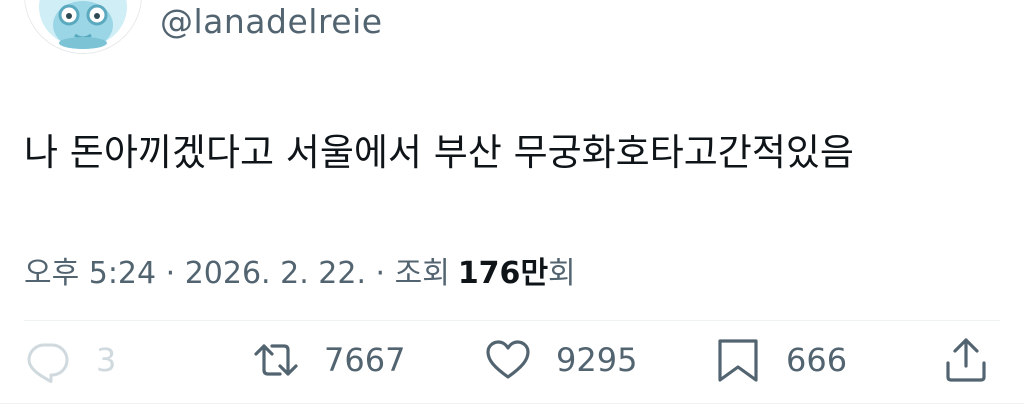  I want to click on action-bar: 3 7667 9295 666, so click(512, 360).